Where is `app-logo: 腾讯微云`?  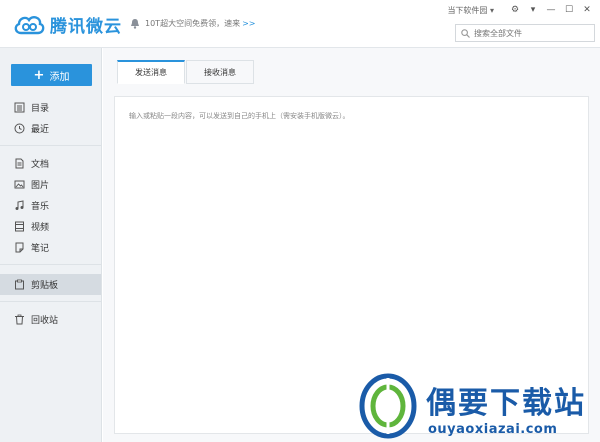 app-logo: 腾讯微云 is located at coordinates (67, 24).